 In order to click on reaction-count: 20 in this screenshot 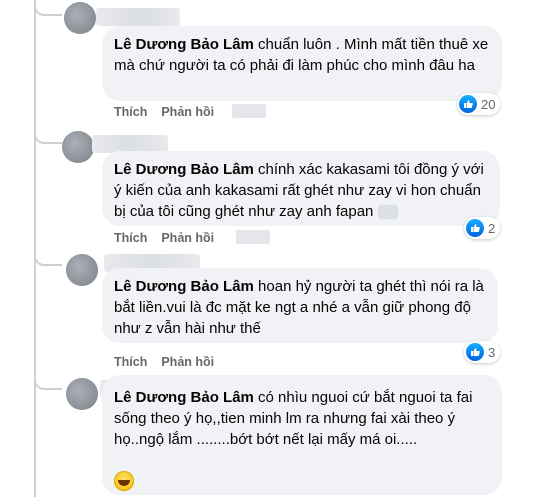, I will do `click(488, 104)`.